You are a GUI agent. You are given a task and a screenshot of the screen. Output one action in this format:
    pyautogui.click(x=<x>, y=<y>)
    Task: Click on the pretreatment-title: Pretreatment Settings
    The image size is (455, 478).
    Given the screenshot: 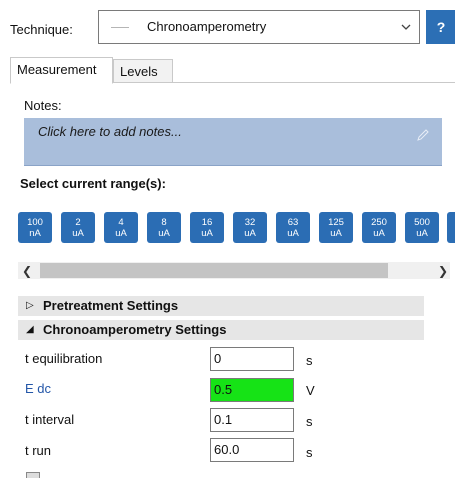 What is the action you would take?
    pyautogui.click(x=111, y=305)
    